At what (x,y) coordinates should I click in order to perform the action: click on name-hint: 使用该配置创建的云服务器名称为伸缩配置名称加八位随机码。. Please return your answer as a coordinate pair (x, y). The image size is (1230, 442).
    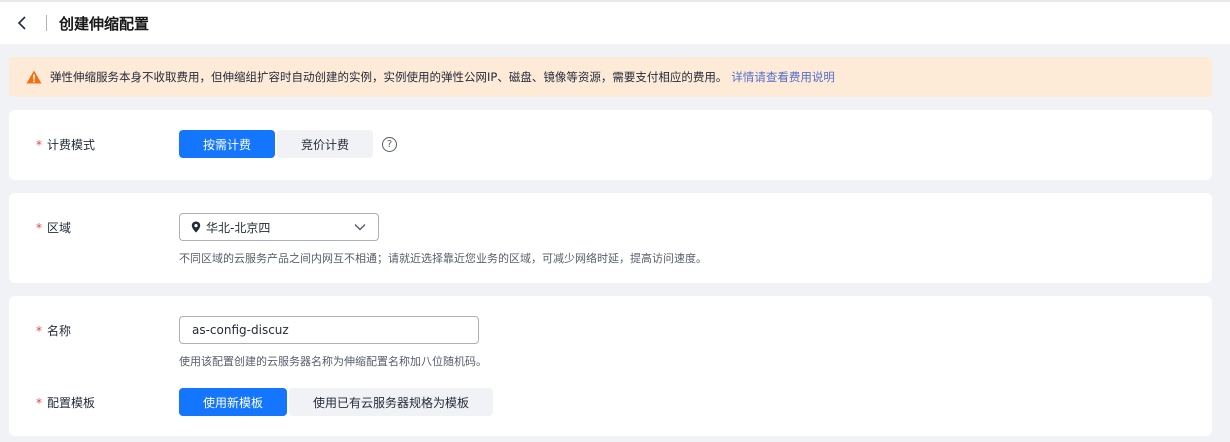
    Looking at the image, I should click on (333, 361).